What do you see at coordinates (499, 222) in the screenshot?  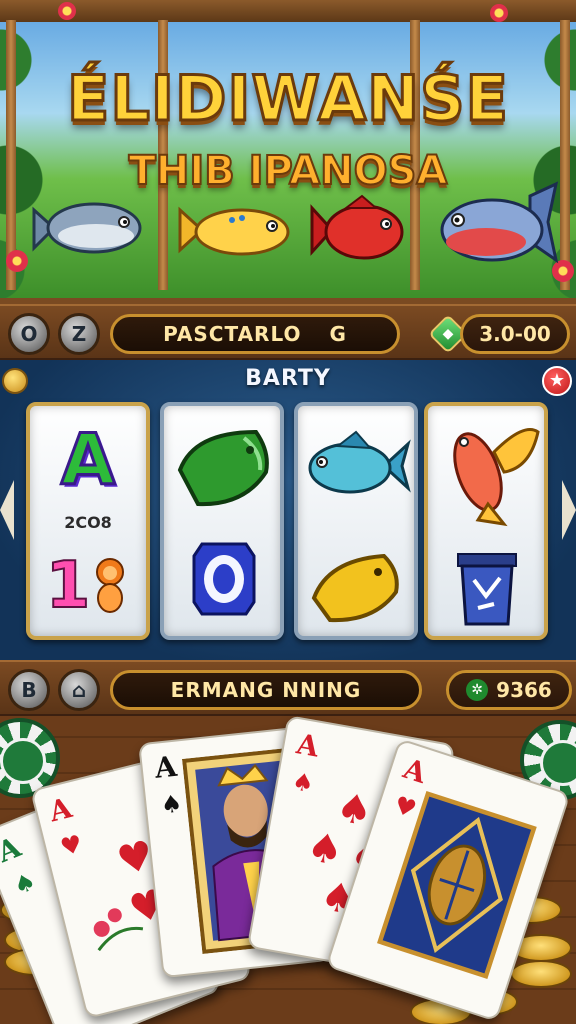 I see `blue-red-fish-icon` at bounding box center [499, 222].